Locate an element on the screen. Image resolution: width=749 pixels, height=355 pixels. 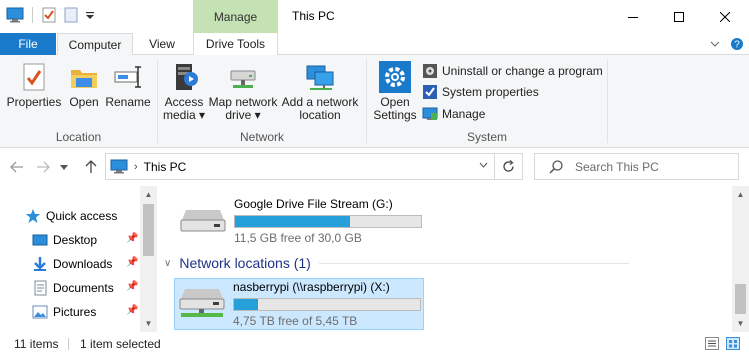
large-icons-view-icon is located at coordinates (733, 343).